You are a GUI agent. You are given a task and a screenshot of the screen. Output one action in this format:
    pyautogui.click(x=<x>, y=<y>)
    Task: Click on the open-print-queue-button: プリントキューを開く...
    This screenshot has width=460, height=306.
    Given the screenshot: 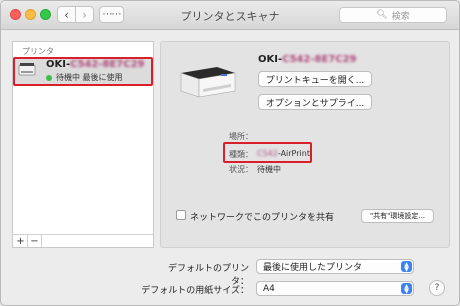 What is the action you would take?
    pyautogui.click(x=315, y=79)
    